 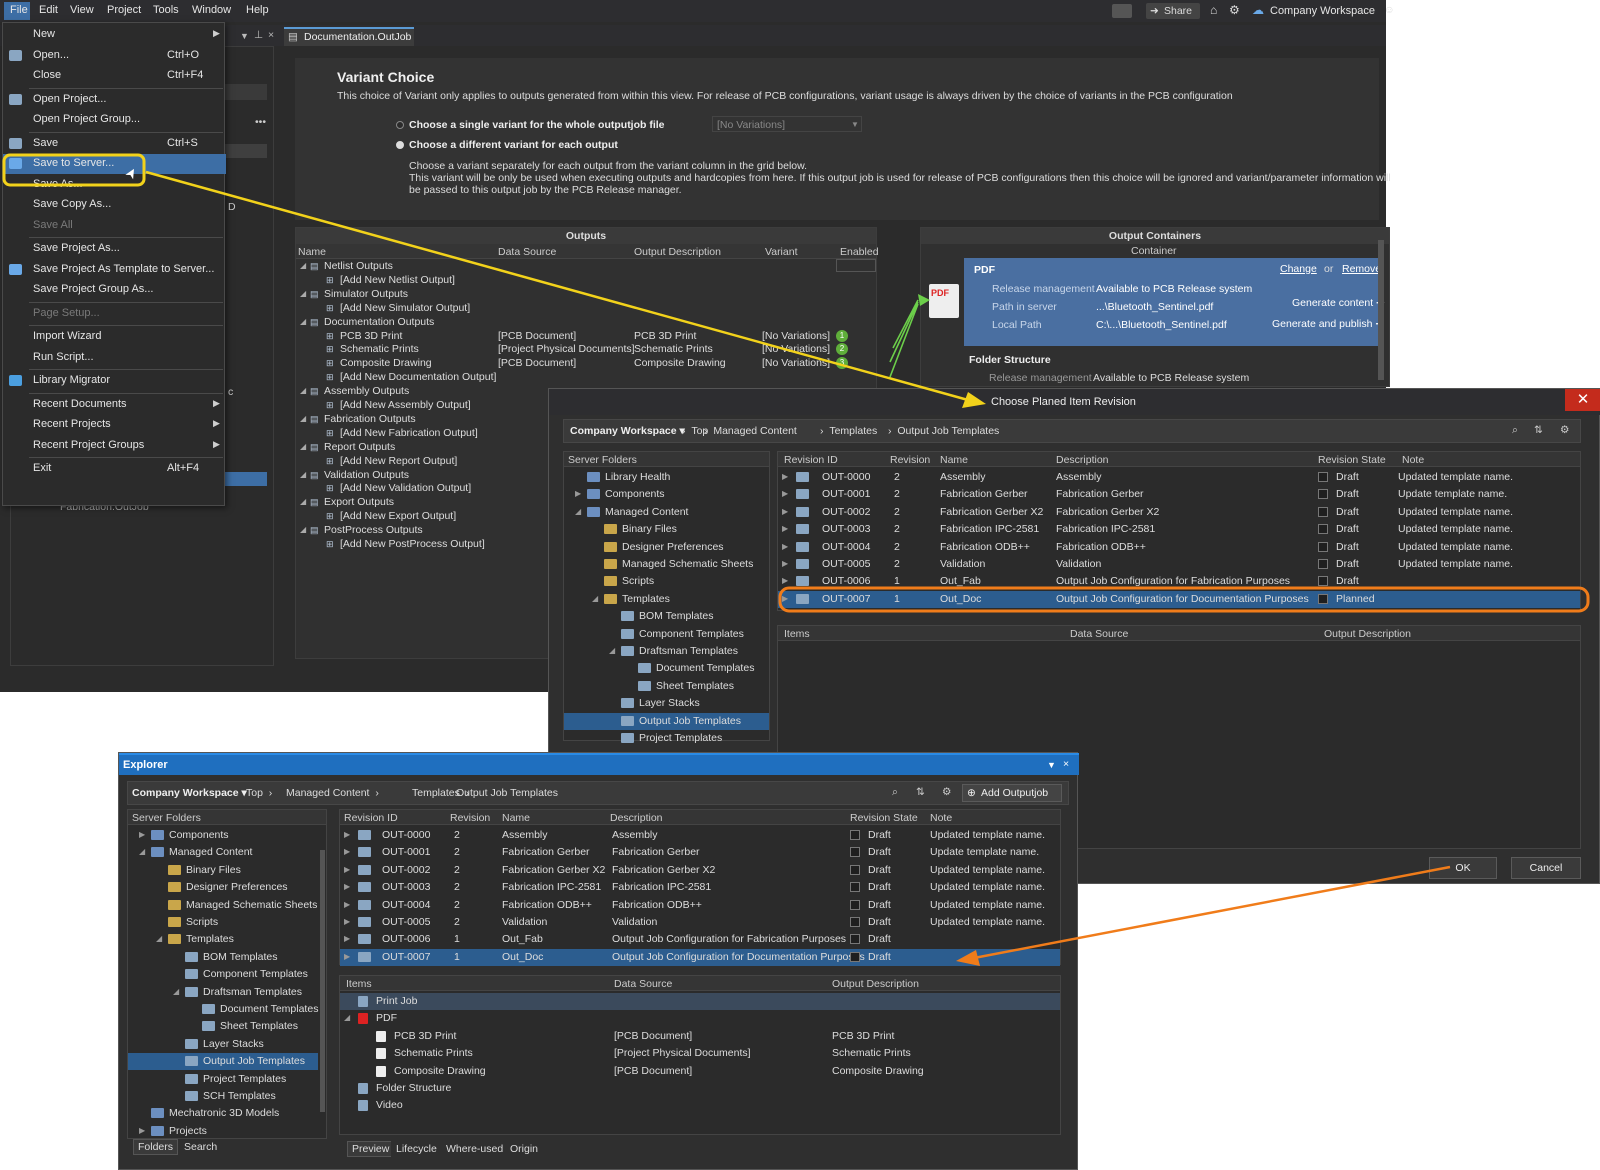 I want to click on col-name: Name, so click(x=312, y=252).